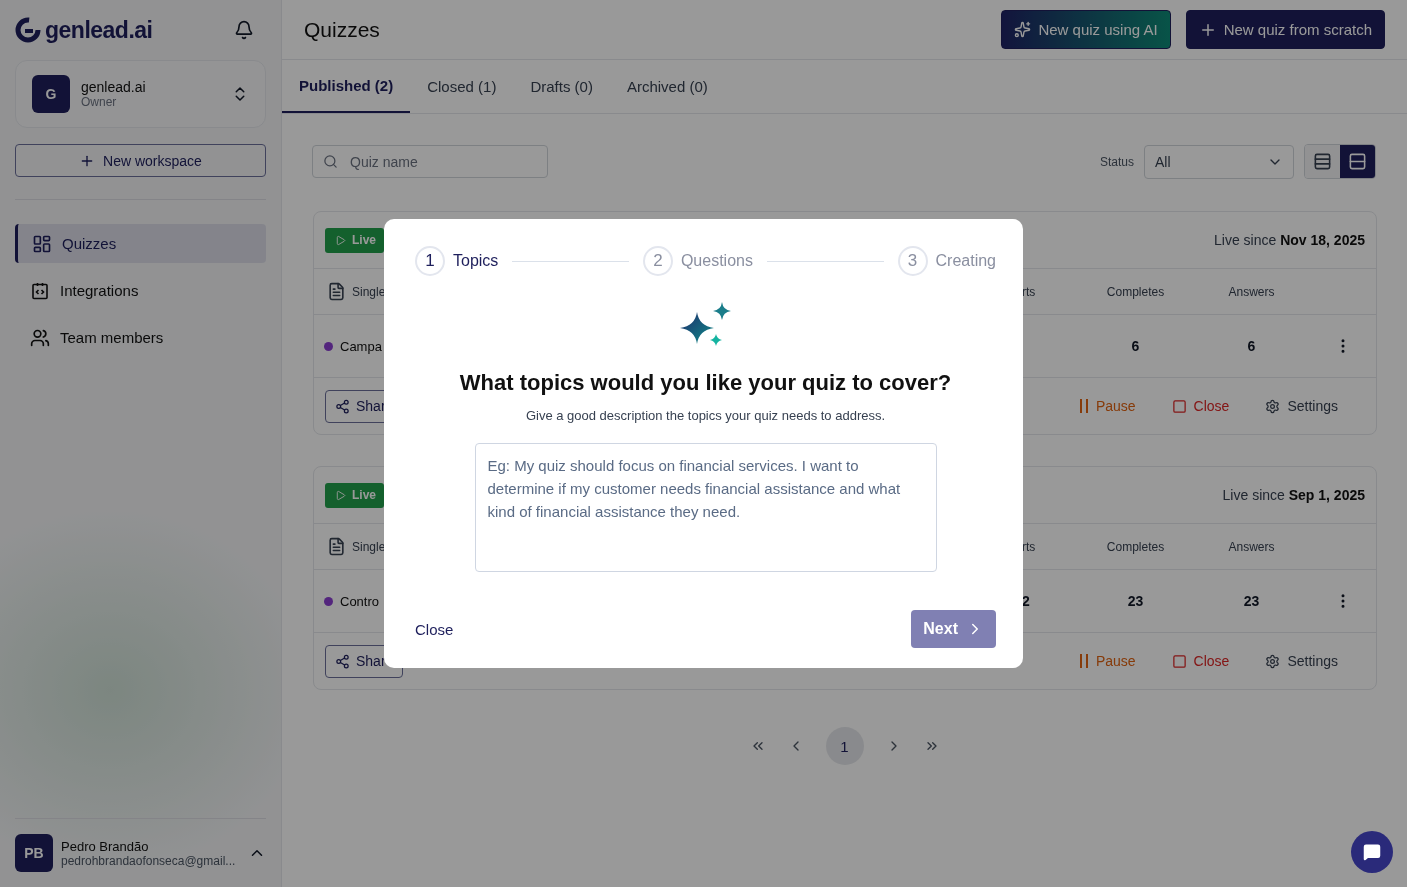 This screenshot has height=887, width=1407. Describe the element at coordinates (430, 261) in the screenshot. I see `step-number: 1` at that location.